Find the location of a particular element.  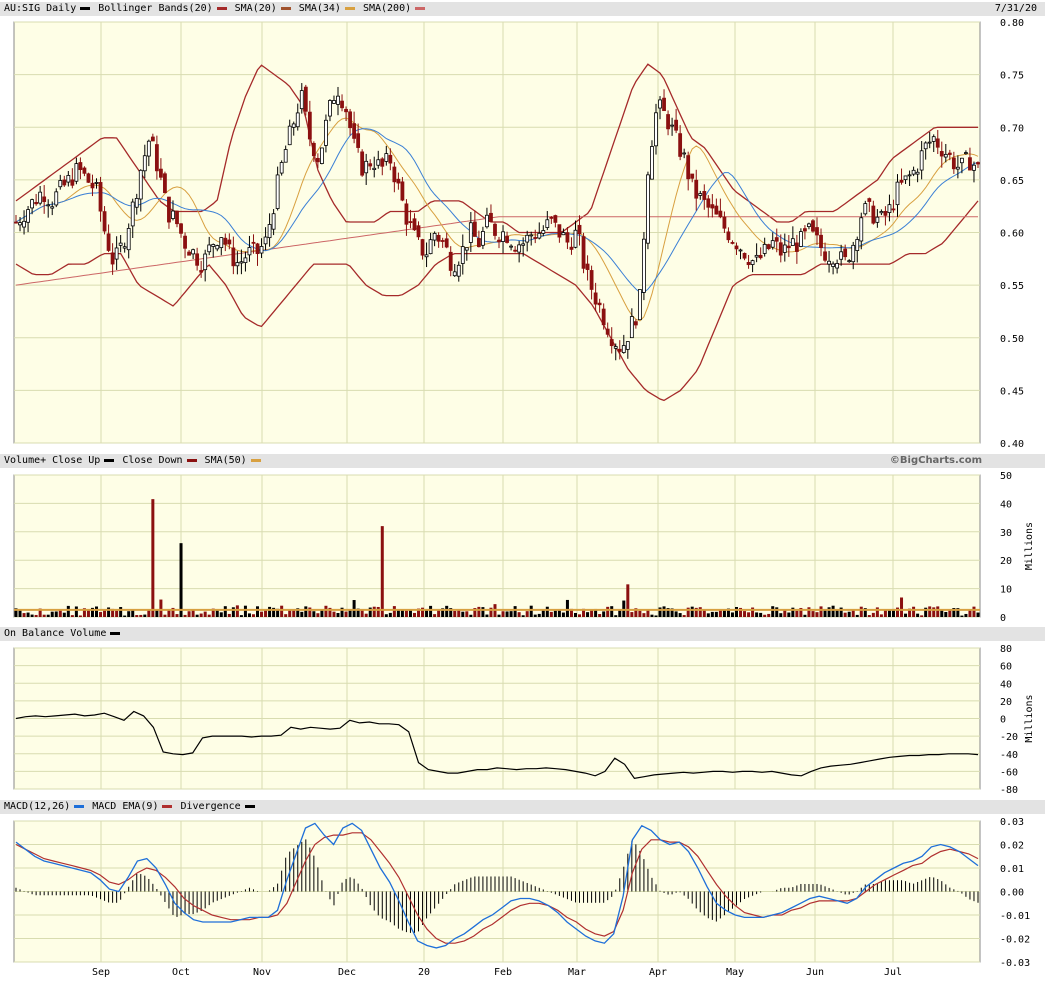

x-axis: Sep Oct Nov Dec 20 Feb Mar Apr May Jun Jul is located at coordinates (497, 972).